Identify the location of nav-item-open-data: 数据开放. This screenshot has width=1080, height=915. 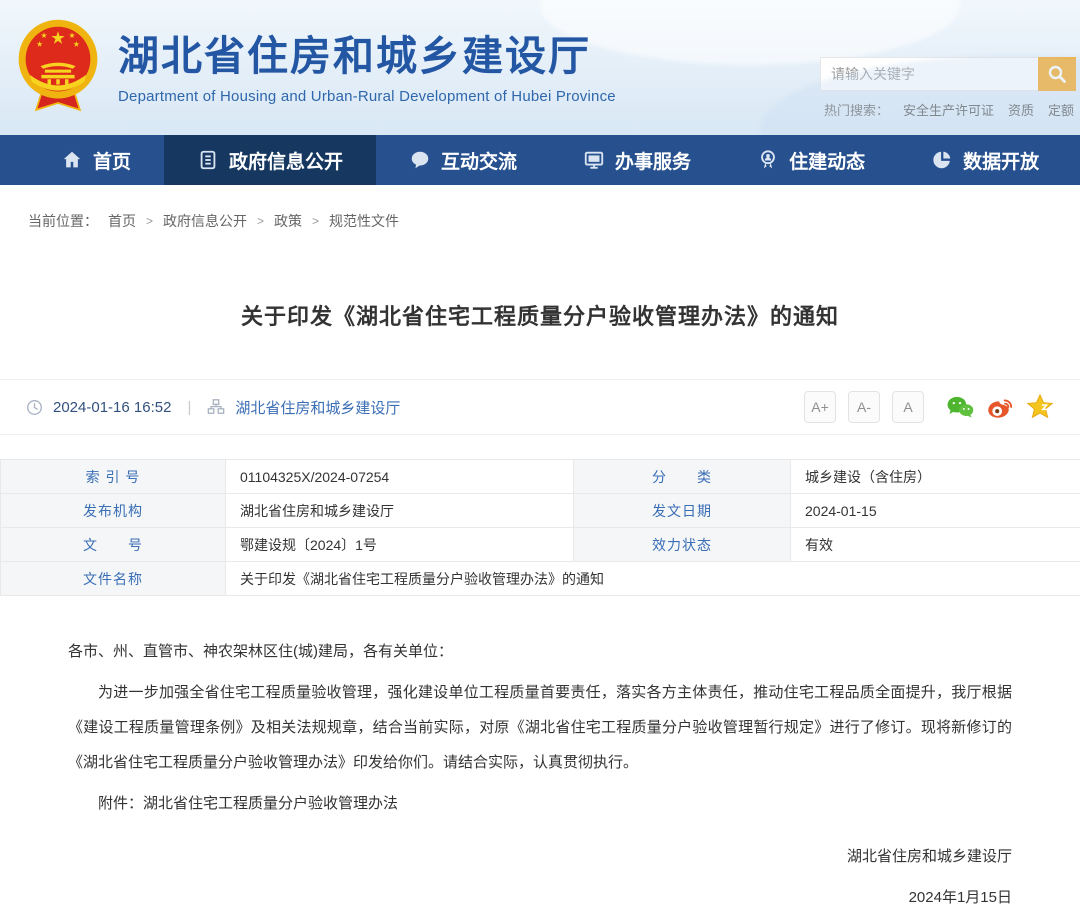
(985, 160).